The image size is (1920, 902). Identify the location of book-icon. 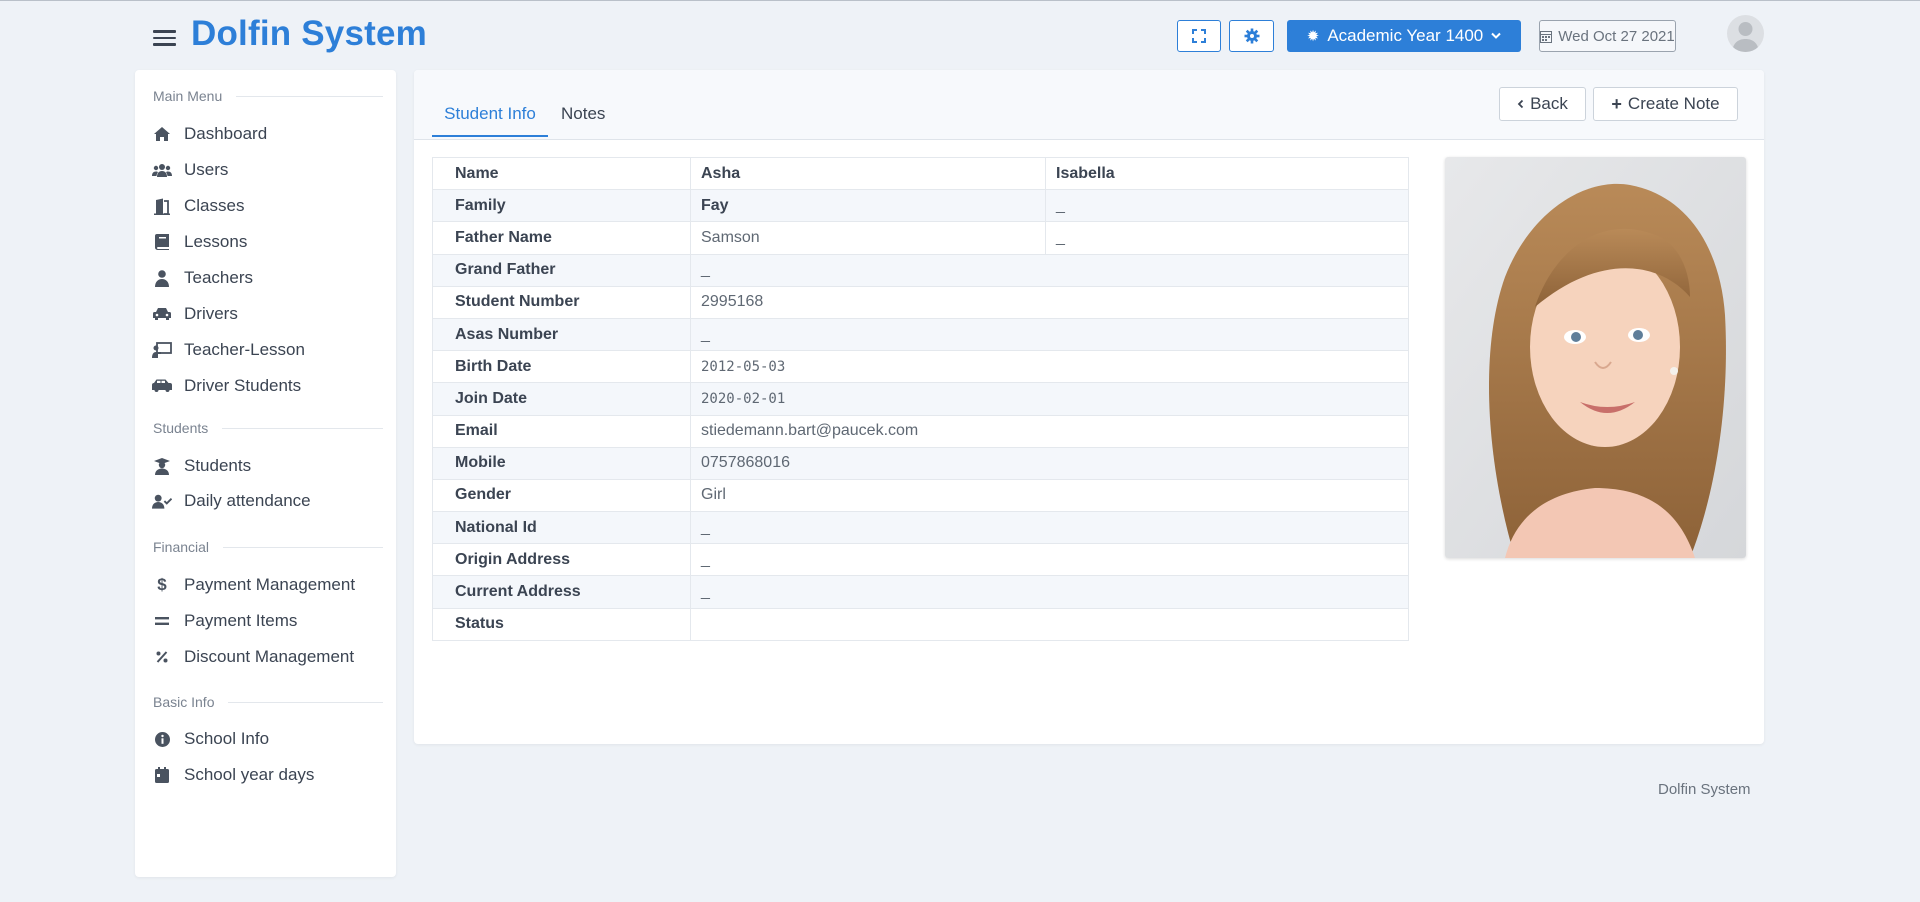
(162, 242).